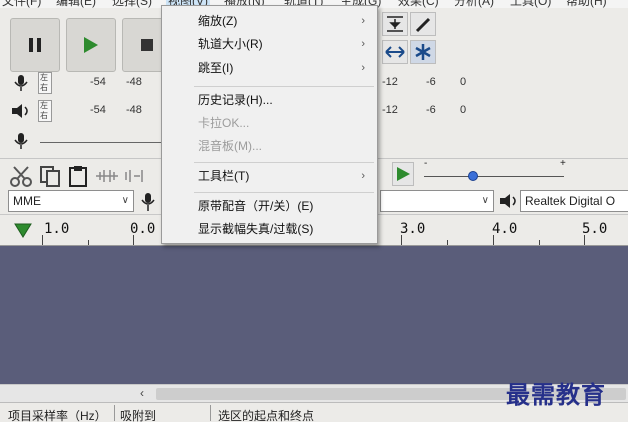 This screenshot has width=628, height=422. I want to click on recording-volume-slider, so click(101, 142).